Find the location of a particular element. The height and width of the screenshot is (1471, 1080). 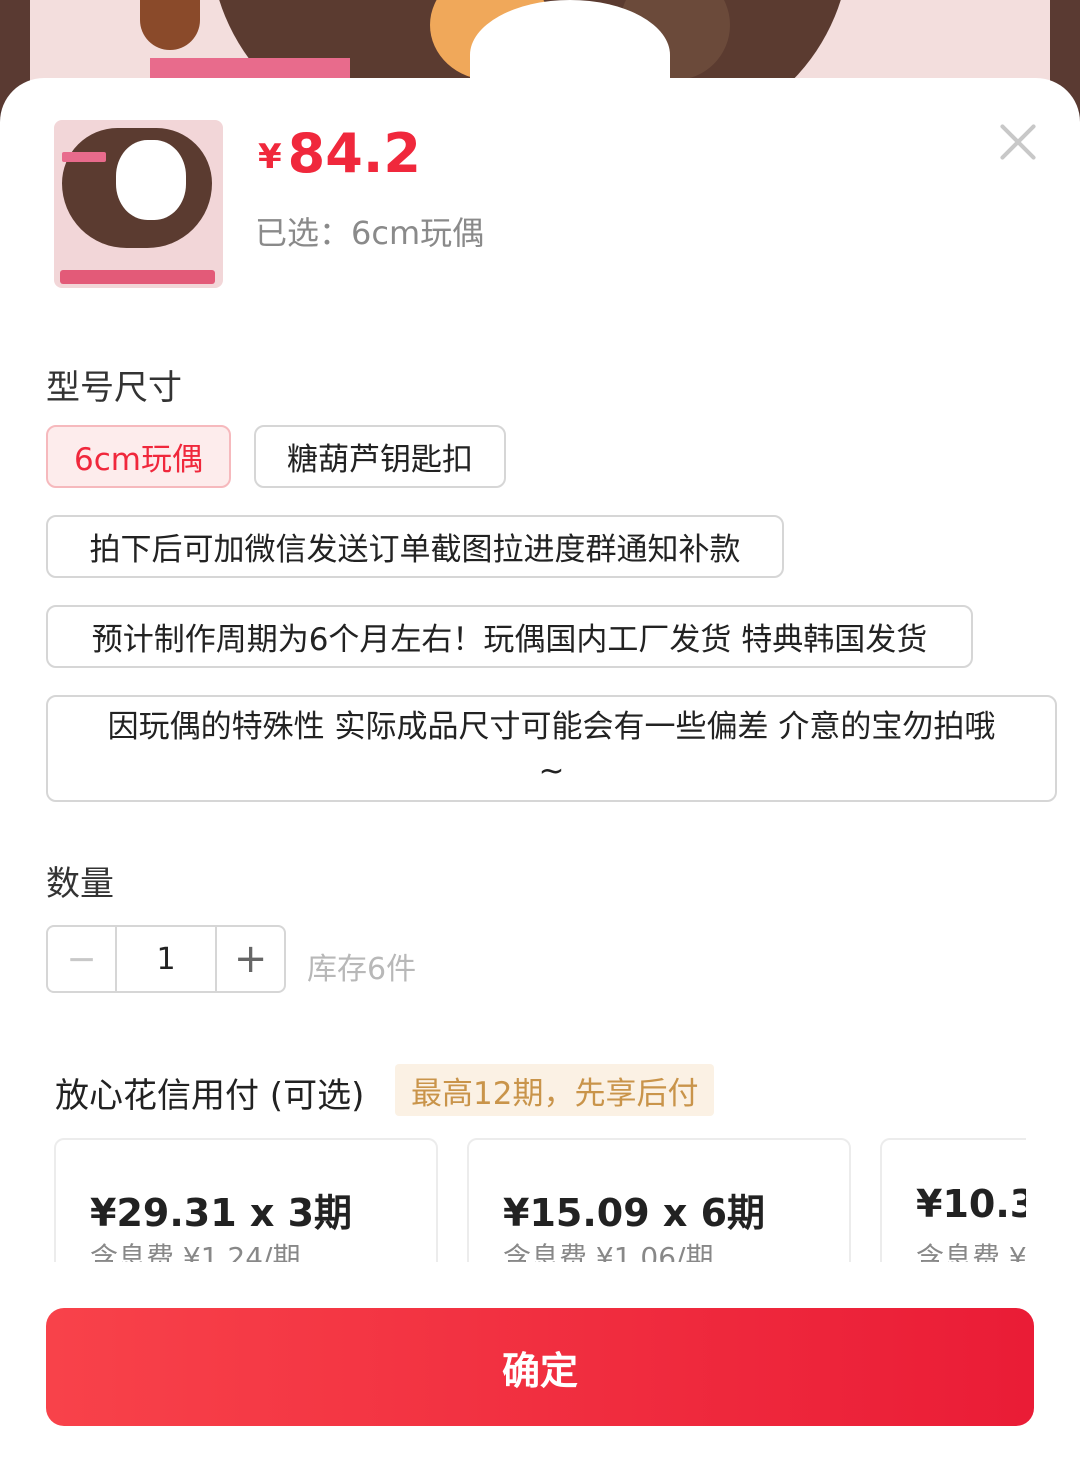

spec-option-wechat-note: 拍下后可加微信发送订单截图拉进度群通知补款 is located at coordinates (415, 546).